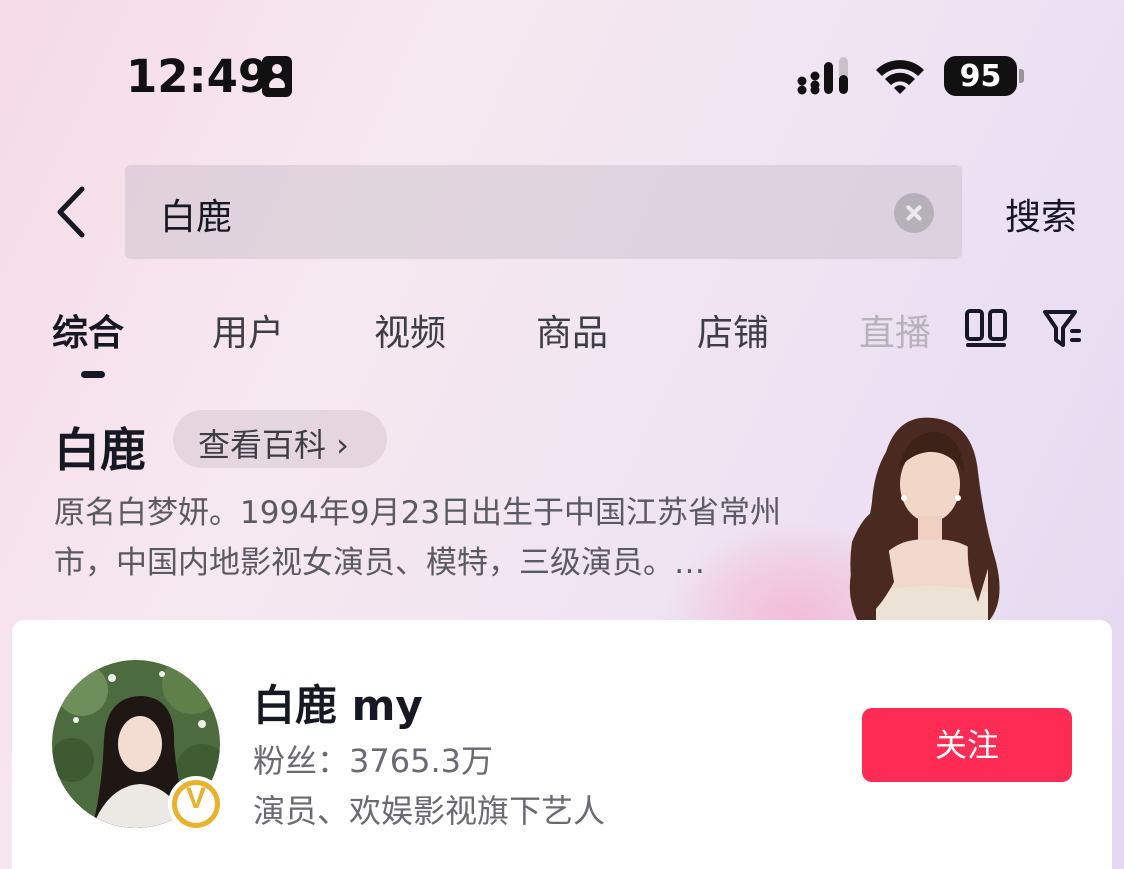 The height and width of the screenshot is (869, 1124). Describe the element at coordinates (248, 330) in the screenshot. I see `tab-users: 用户` at that location.